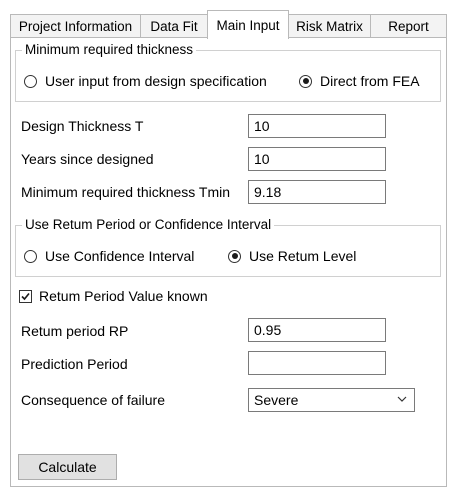 Image resolution: width=459 pixels, height=495 pixels. What do you see at coordinates (109, 49) in the screenshot?
I see `min-thickness-group-title: Minimum required thickness` at bounding box center [109, 49].